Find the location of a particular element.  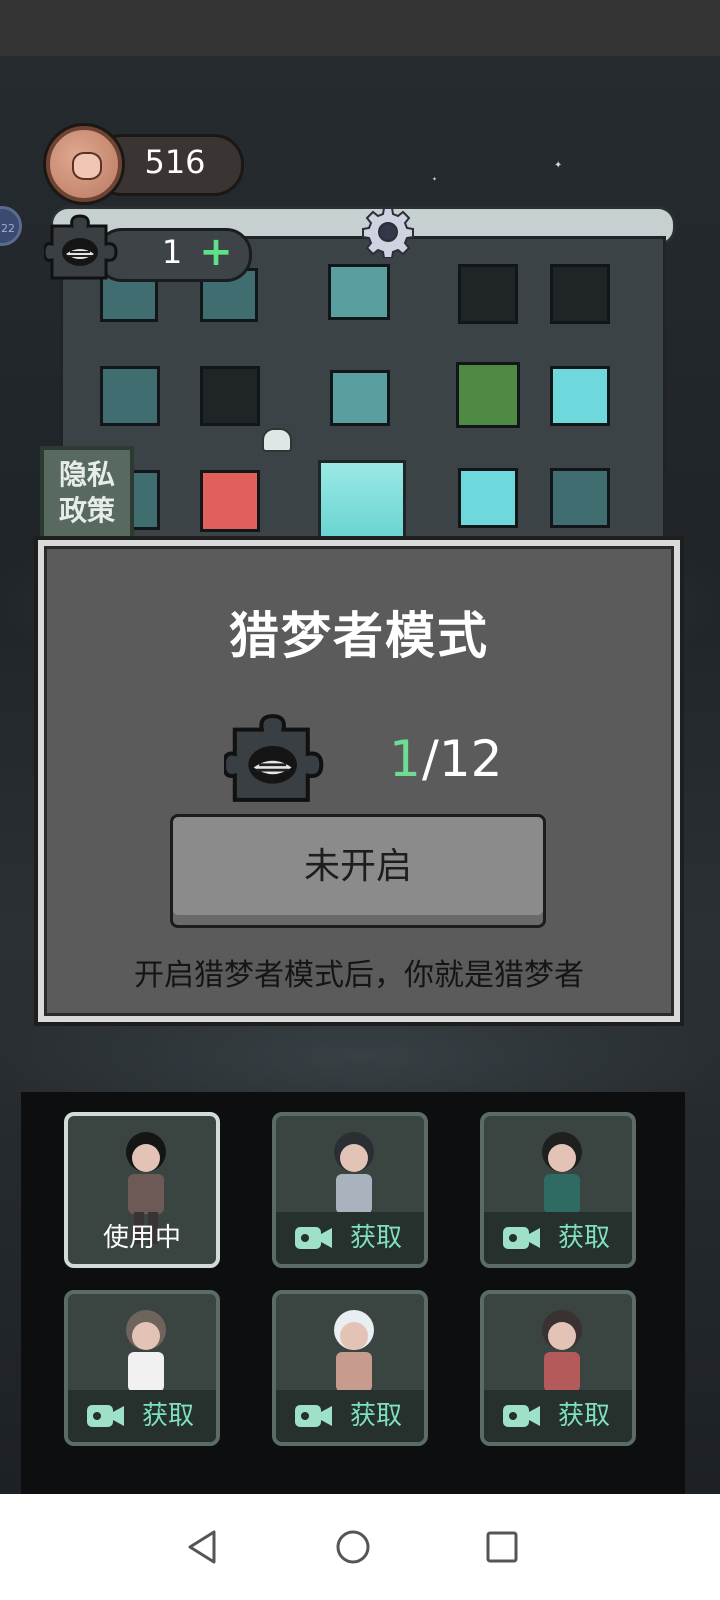

settings-gear-icon is located at coordinates (388, 232).